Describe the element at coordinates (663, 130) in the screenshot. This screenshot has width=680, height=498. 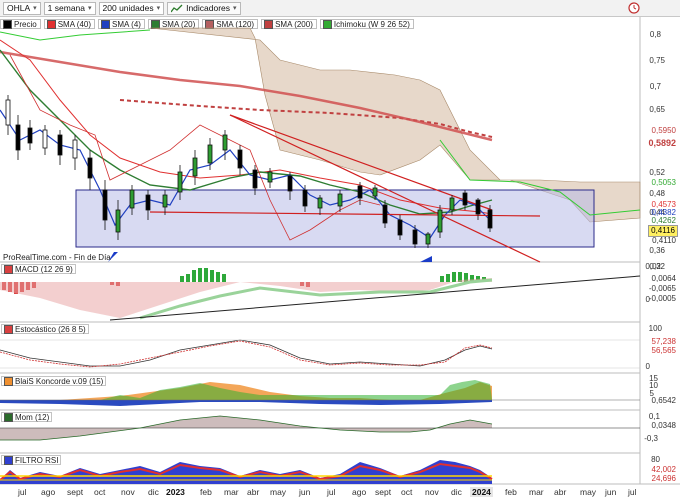
I see `price-tag-sma200: 0,5950` at that location.